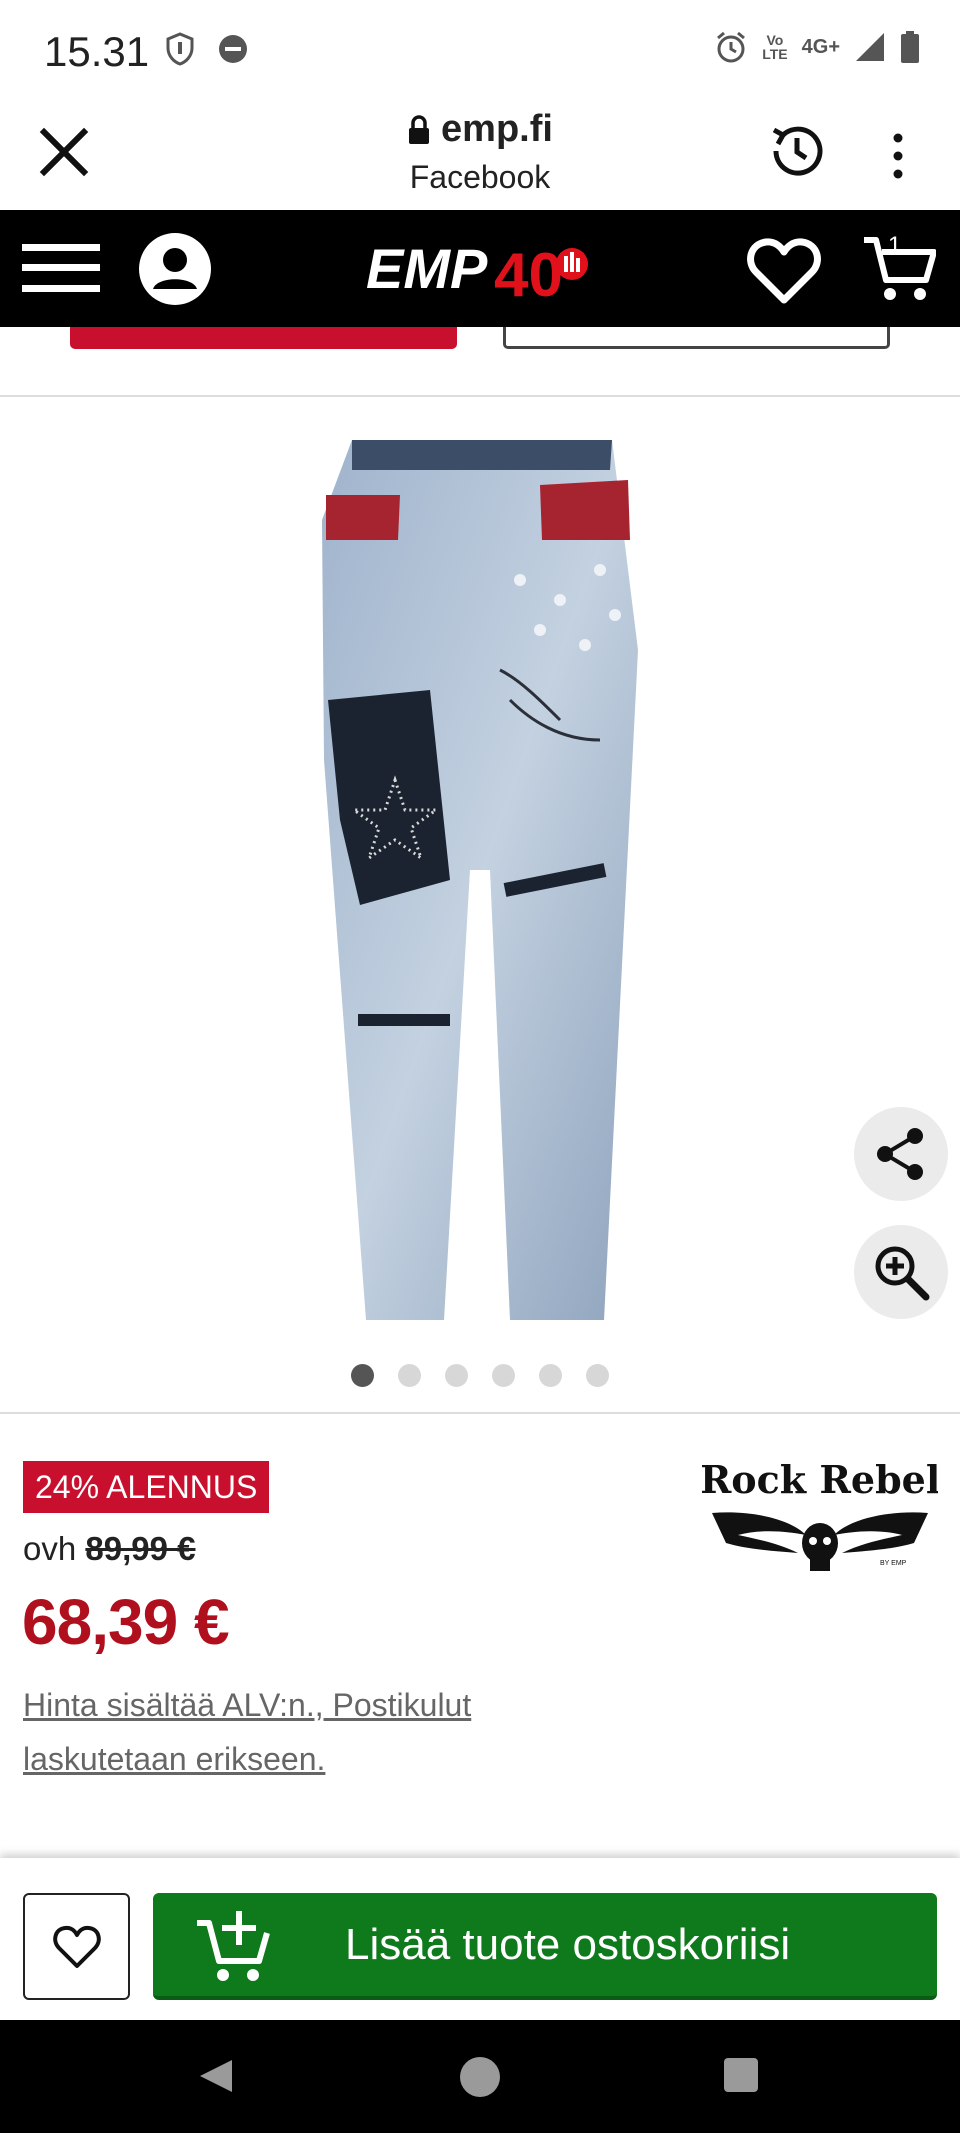 The height and width of the screenshot is (2133, 960). What do you see at coordinates (775, 47) in the screenshot?
I see `volte-indicator: Vo LTE` at bounding box center [775, 47].